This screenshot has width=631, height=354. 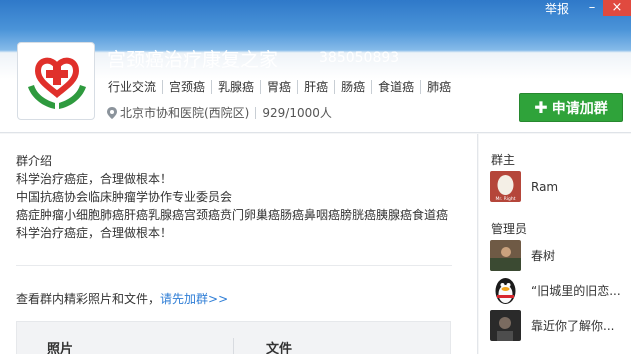 What do you see at coordinates (112, 112) in the screenshot?
I see `location-pin-icon` at bounding box center [112, 112].